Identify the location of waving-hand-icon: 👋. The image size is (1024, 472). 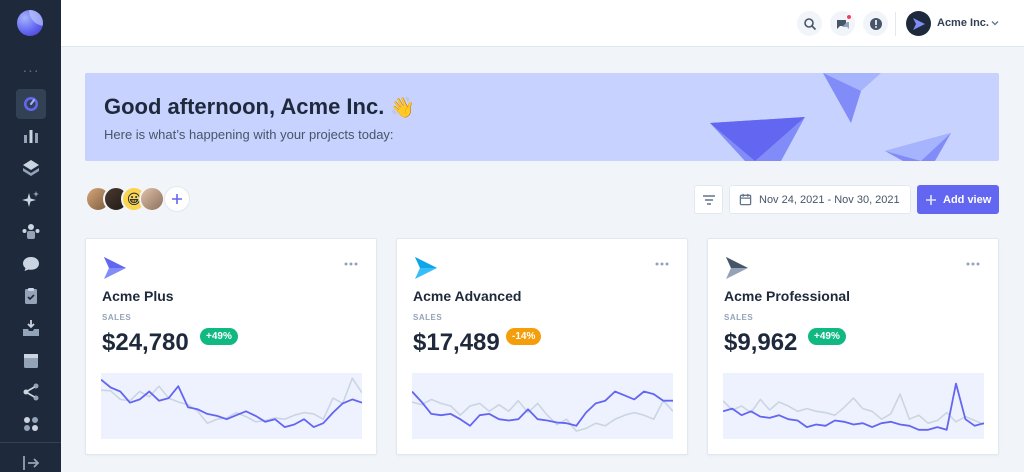
(403, 108).